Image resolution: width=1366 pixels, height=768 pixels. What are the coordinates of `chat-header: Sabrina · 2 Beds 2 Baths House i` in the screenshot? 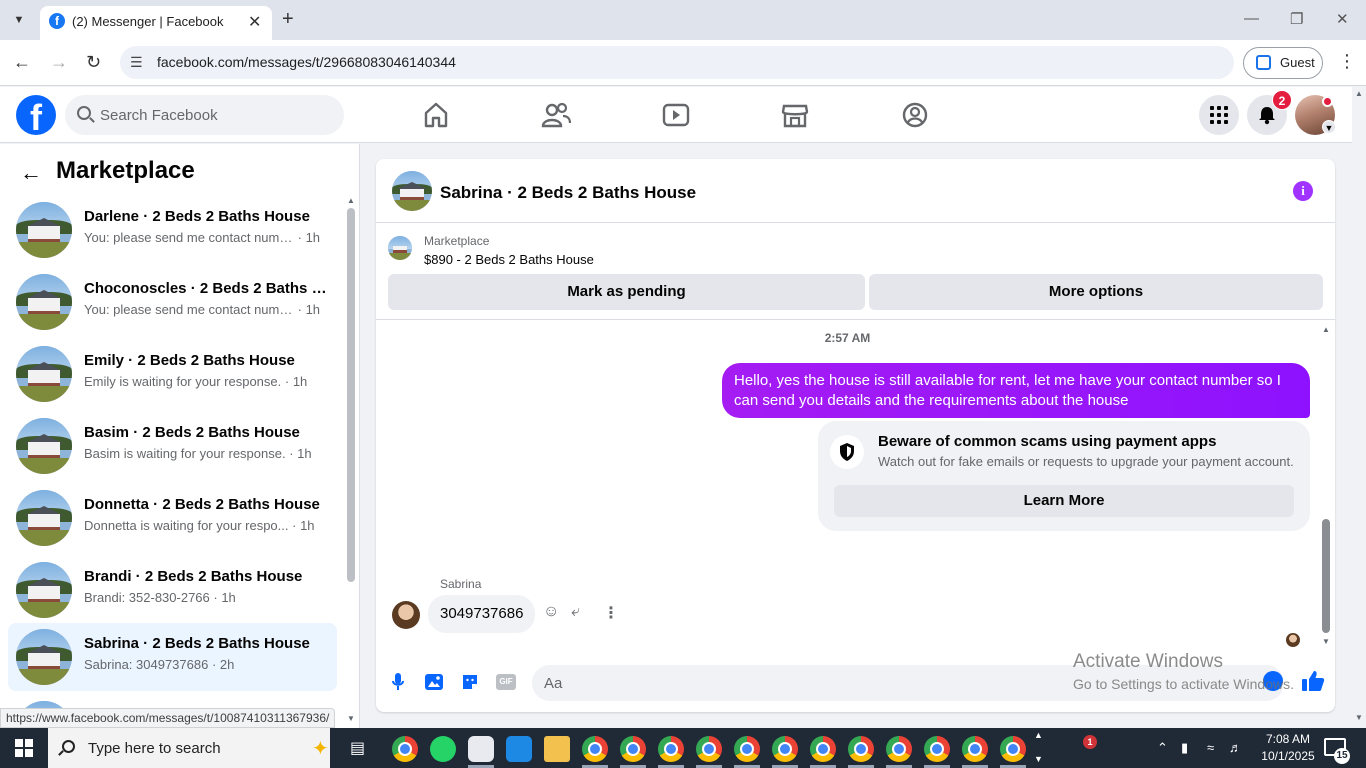 It's located at (855, 191).